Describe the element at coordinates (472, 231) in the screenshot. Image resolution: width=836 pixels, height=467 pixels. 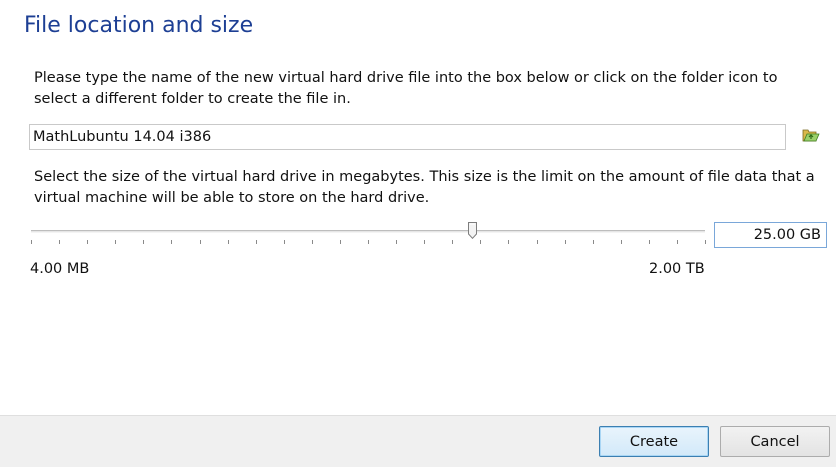
I see `slider-thumb` at that location.